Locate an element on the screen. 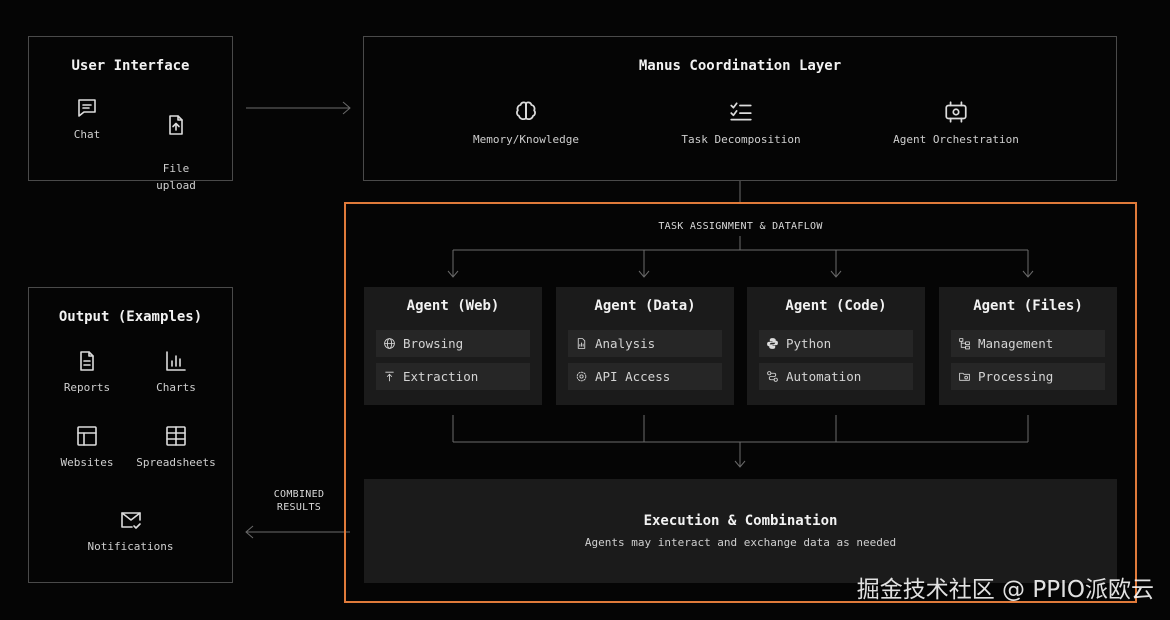  capability-browsing: Browsing is located at coordinates (453, 343).